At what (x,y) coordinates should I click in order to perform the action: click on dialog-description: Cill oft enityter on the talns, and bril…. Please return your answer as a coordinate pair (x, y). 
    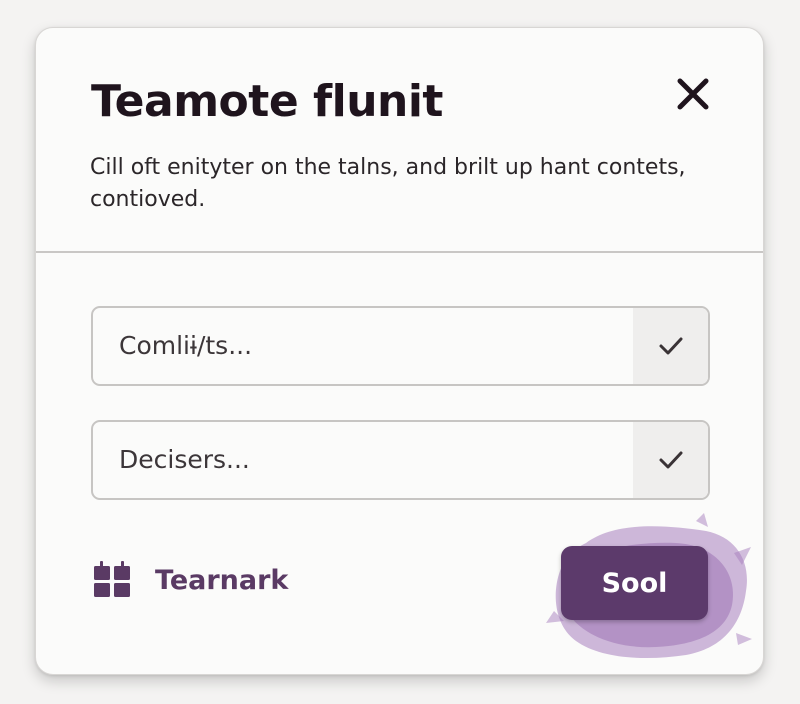
    Looking at the image, I should click on (388, 183).